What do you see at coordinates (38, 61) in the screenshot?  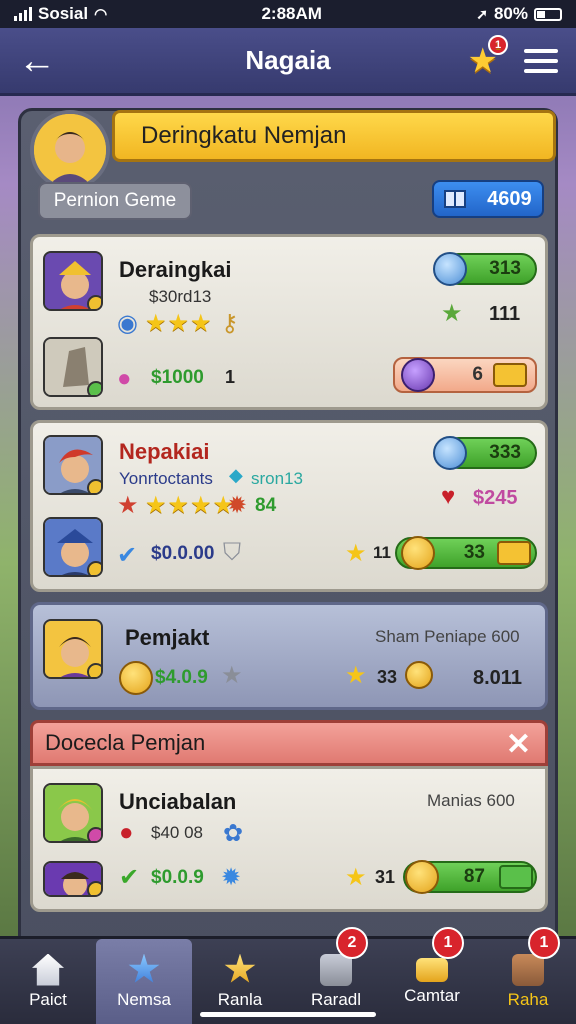 I see `back-button: ←` at bounding box center [38, 61].